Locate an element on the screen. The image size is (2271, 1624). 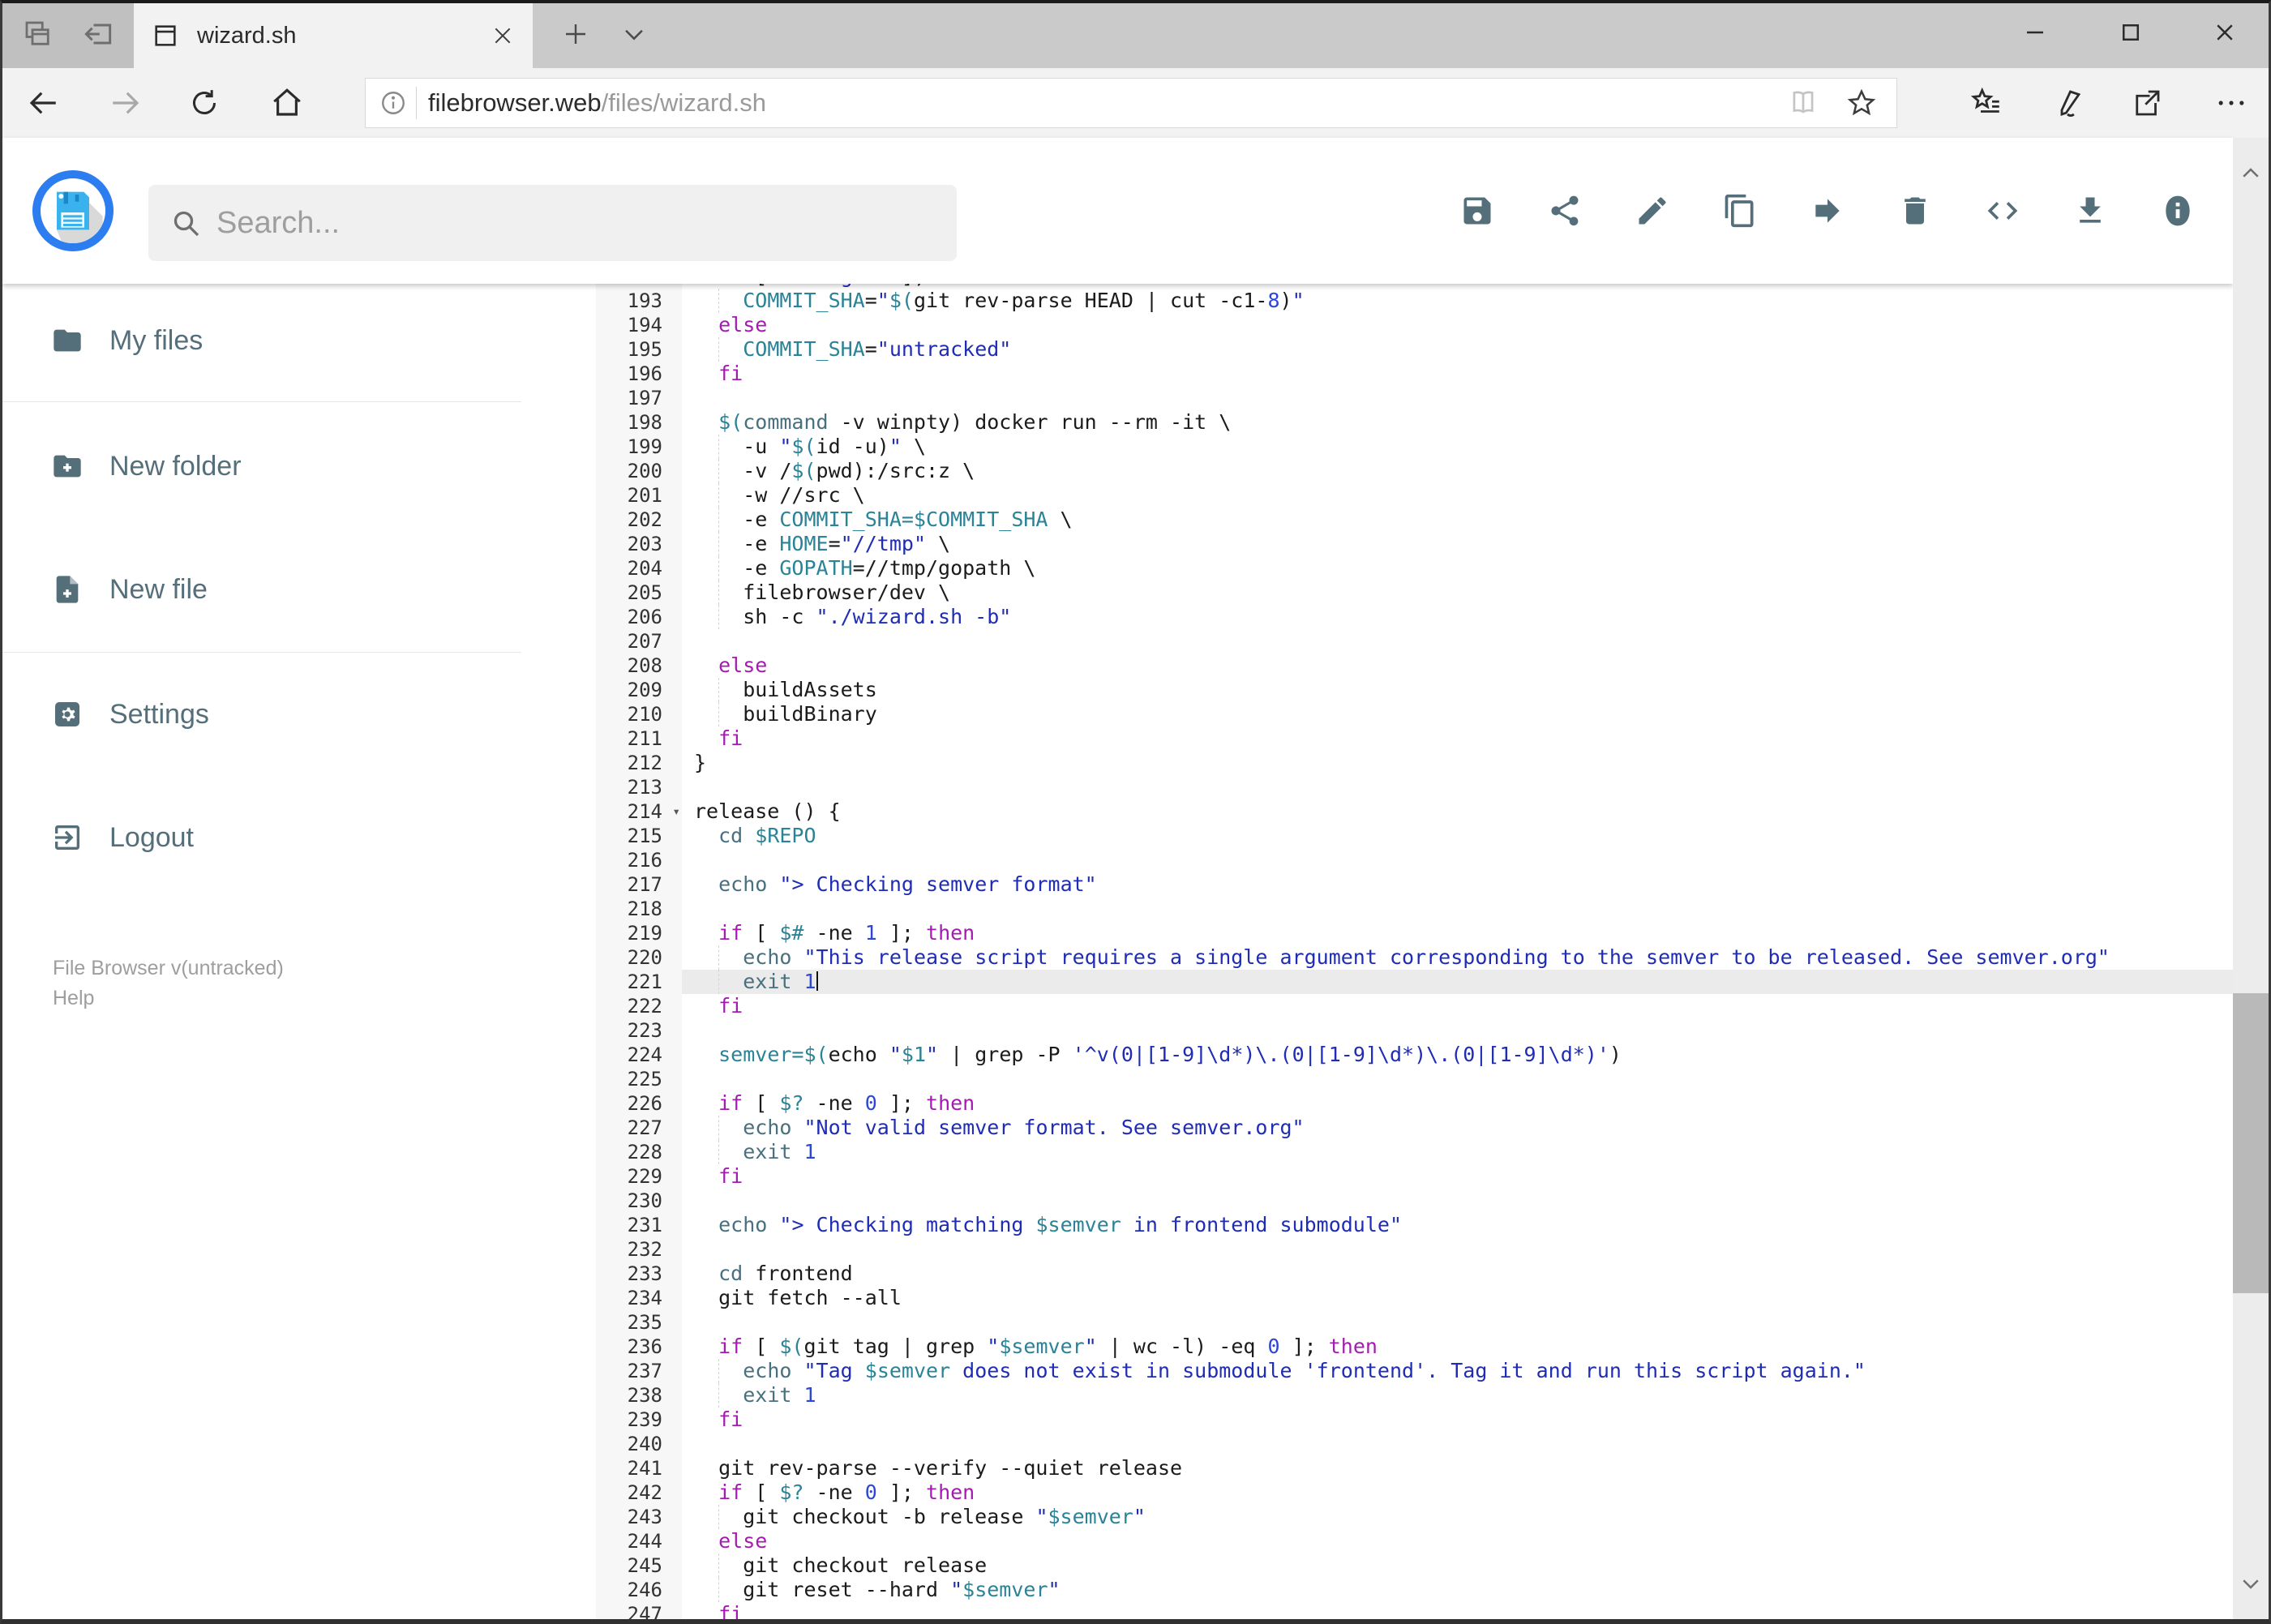
sidebar-item-settings: Settings is located at coordinates (261, 715).